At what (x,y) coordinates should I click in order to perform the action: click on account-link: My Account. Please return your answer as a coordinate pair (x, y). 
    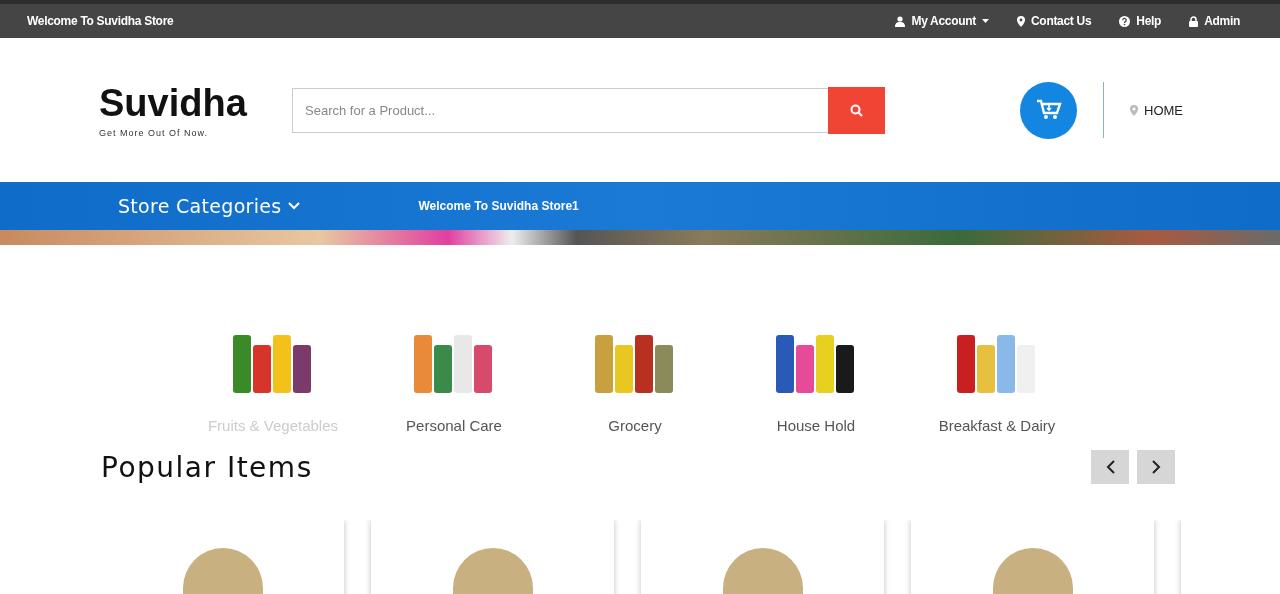
    Looking at the image, I should click on (942, 21).